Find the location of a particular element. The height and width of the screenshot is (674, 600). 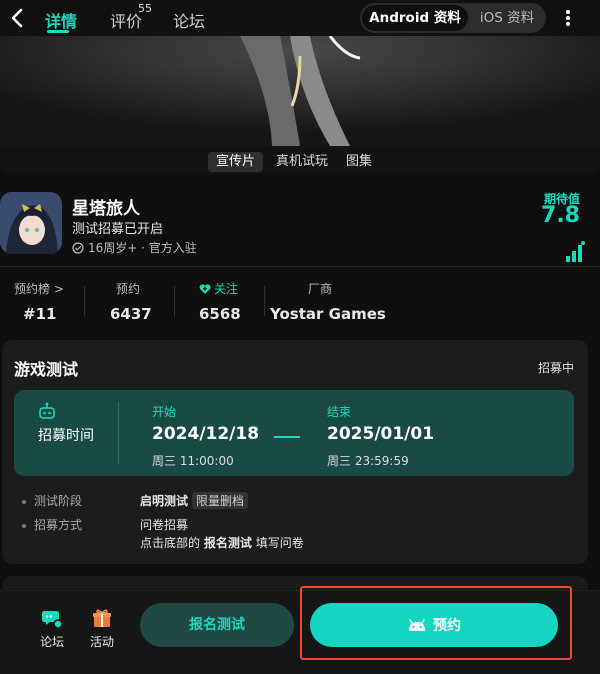

recruit-note-post: 填写问卷 is located at coordinates (279, 543).